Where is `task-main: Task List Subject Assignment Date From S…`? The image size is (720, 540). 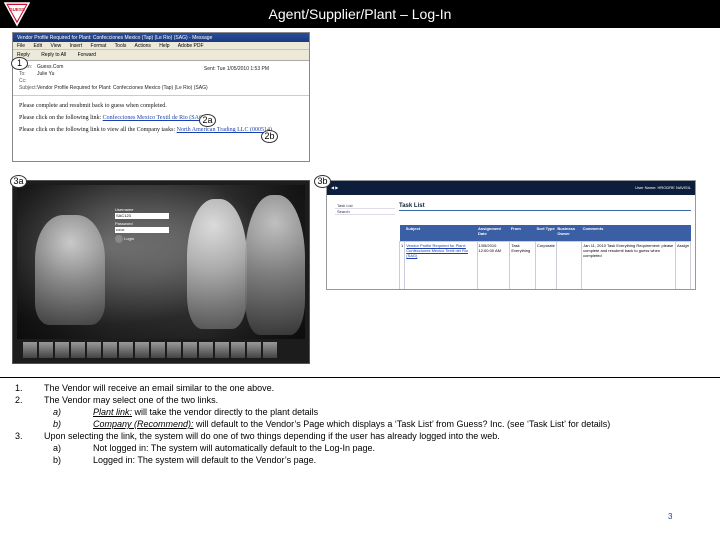 task-main: Task List Subject Assignment Date From S… is located at coordinates (545, 246).